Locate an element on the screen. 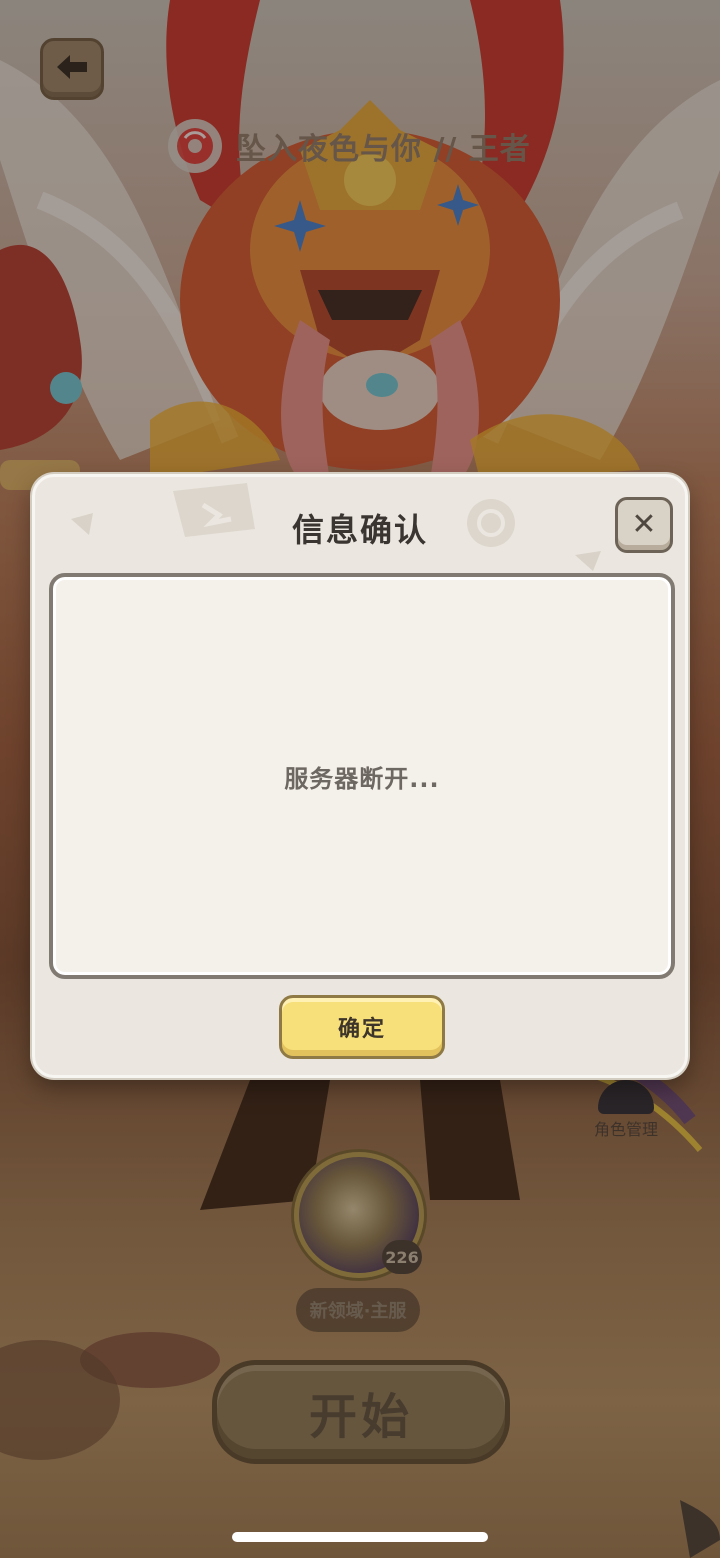  home-indicator is located at coordinates (360, 1537).